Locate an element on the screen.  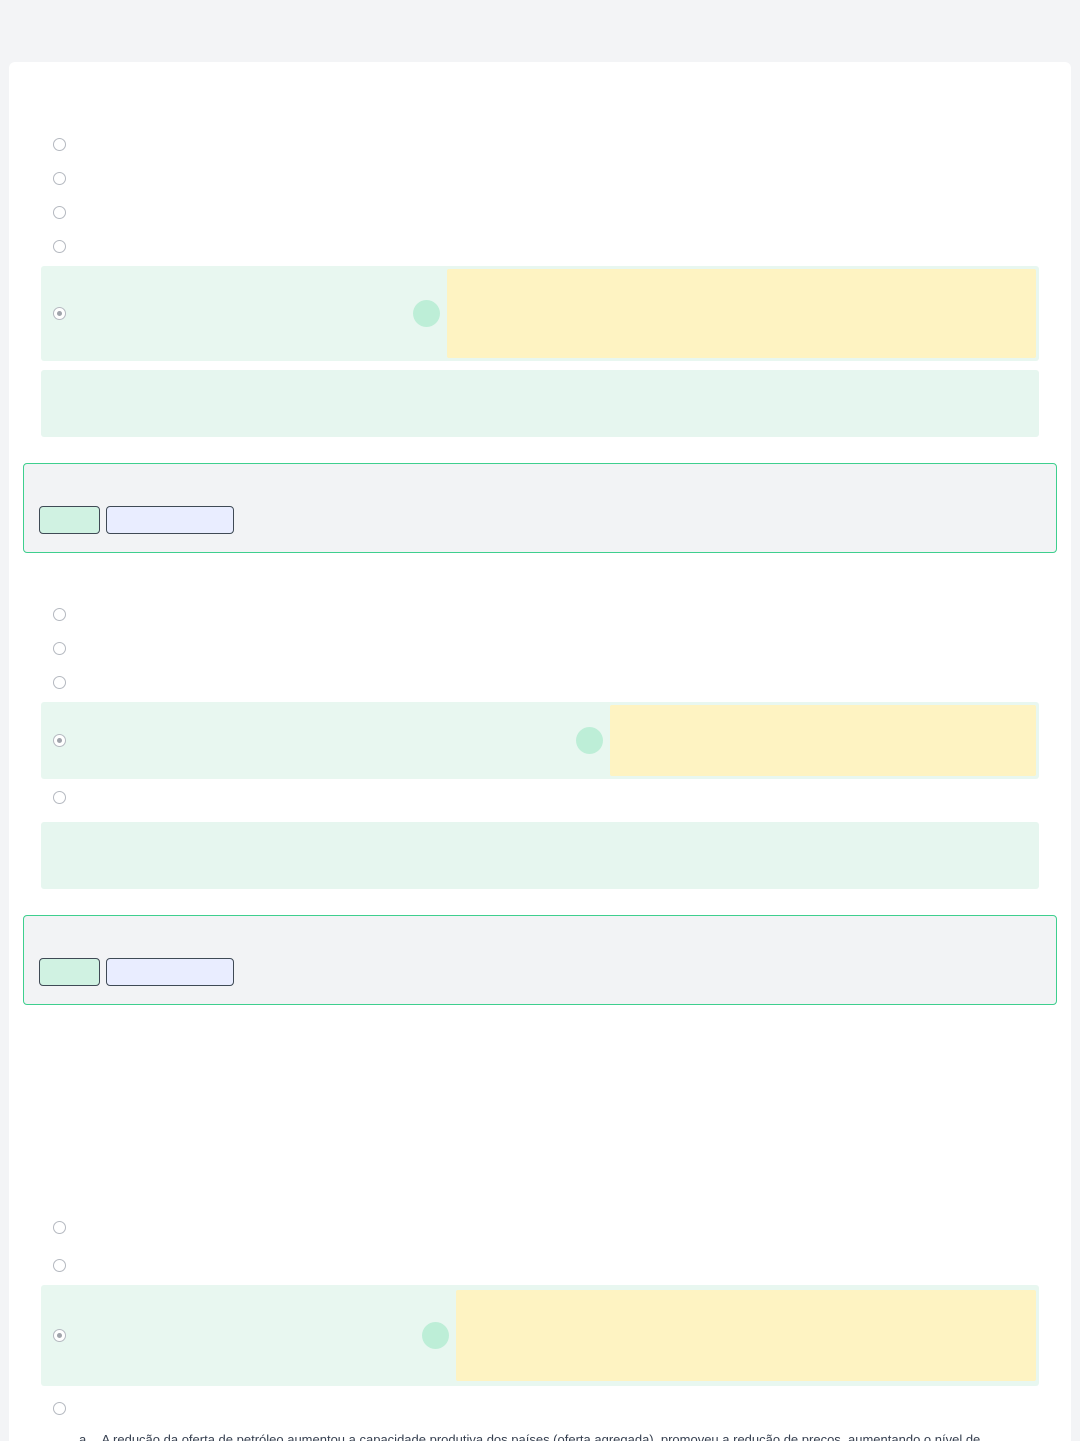
option-radio-4-selected is located at coordinates (59, 740).